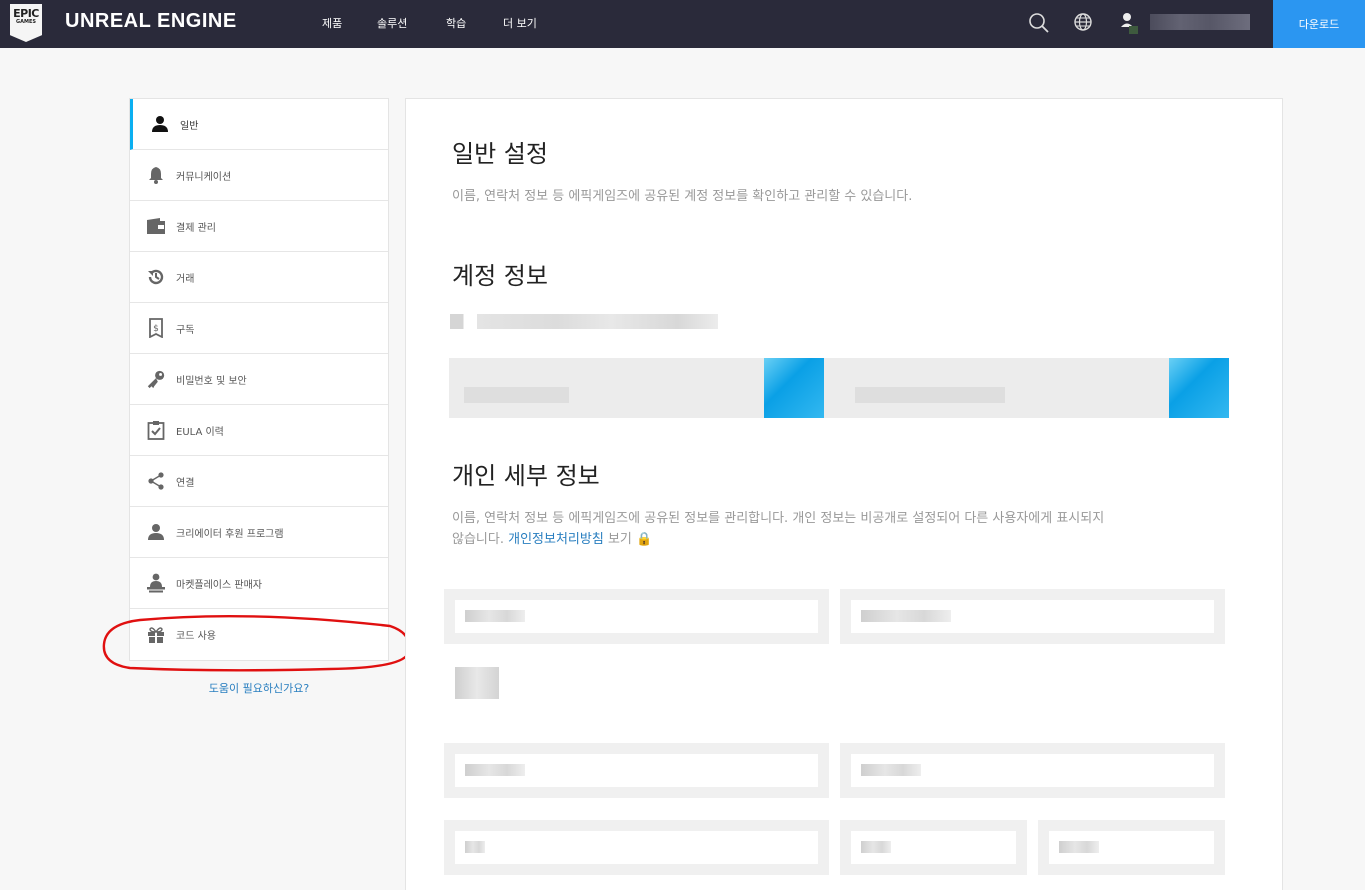 This screenshot has width=1365, height=890. I want to click on receipt-icon: $, so click(156, 328).